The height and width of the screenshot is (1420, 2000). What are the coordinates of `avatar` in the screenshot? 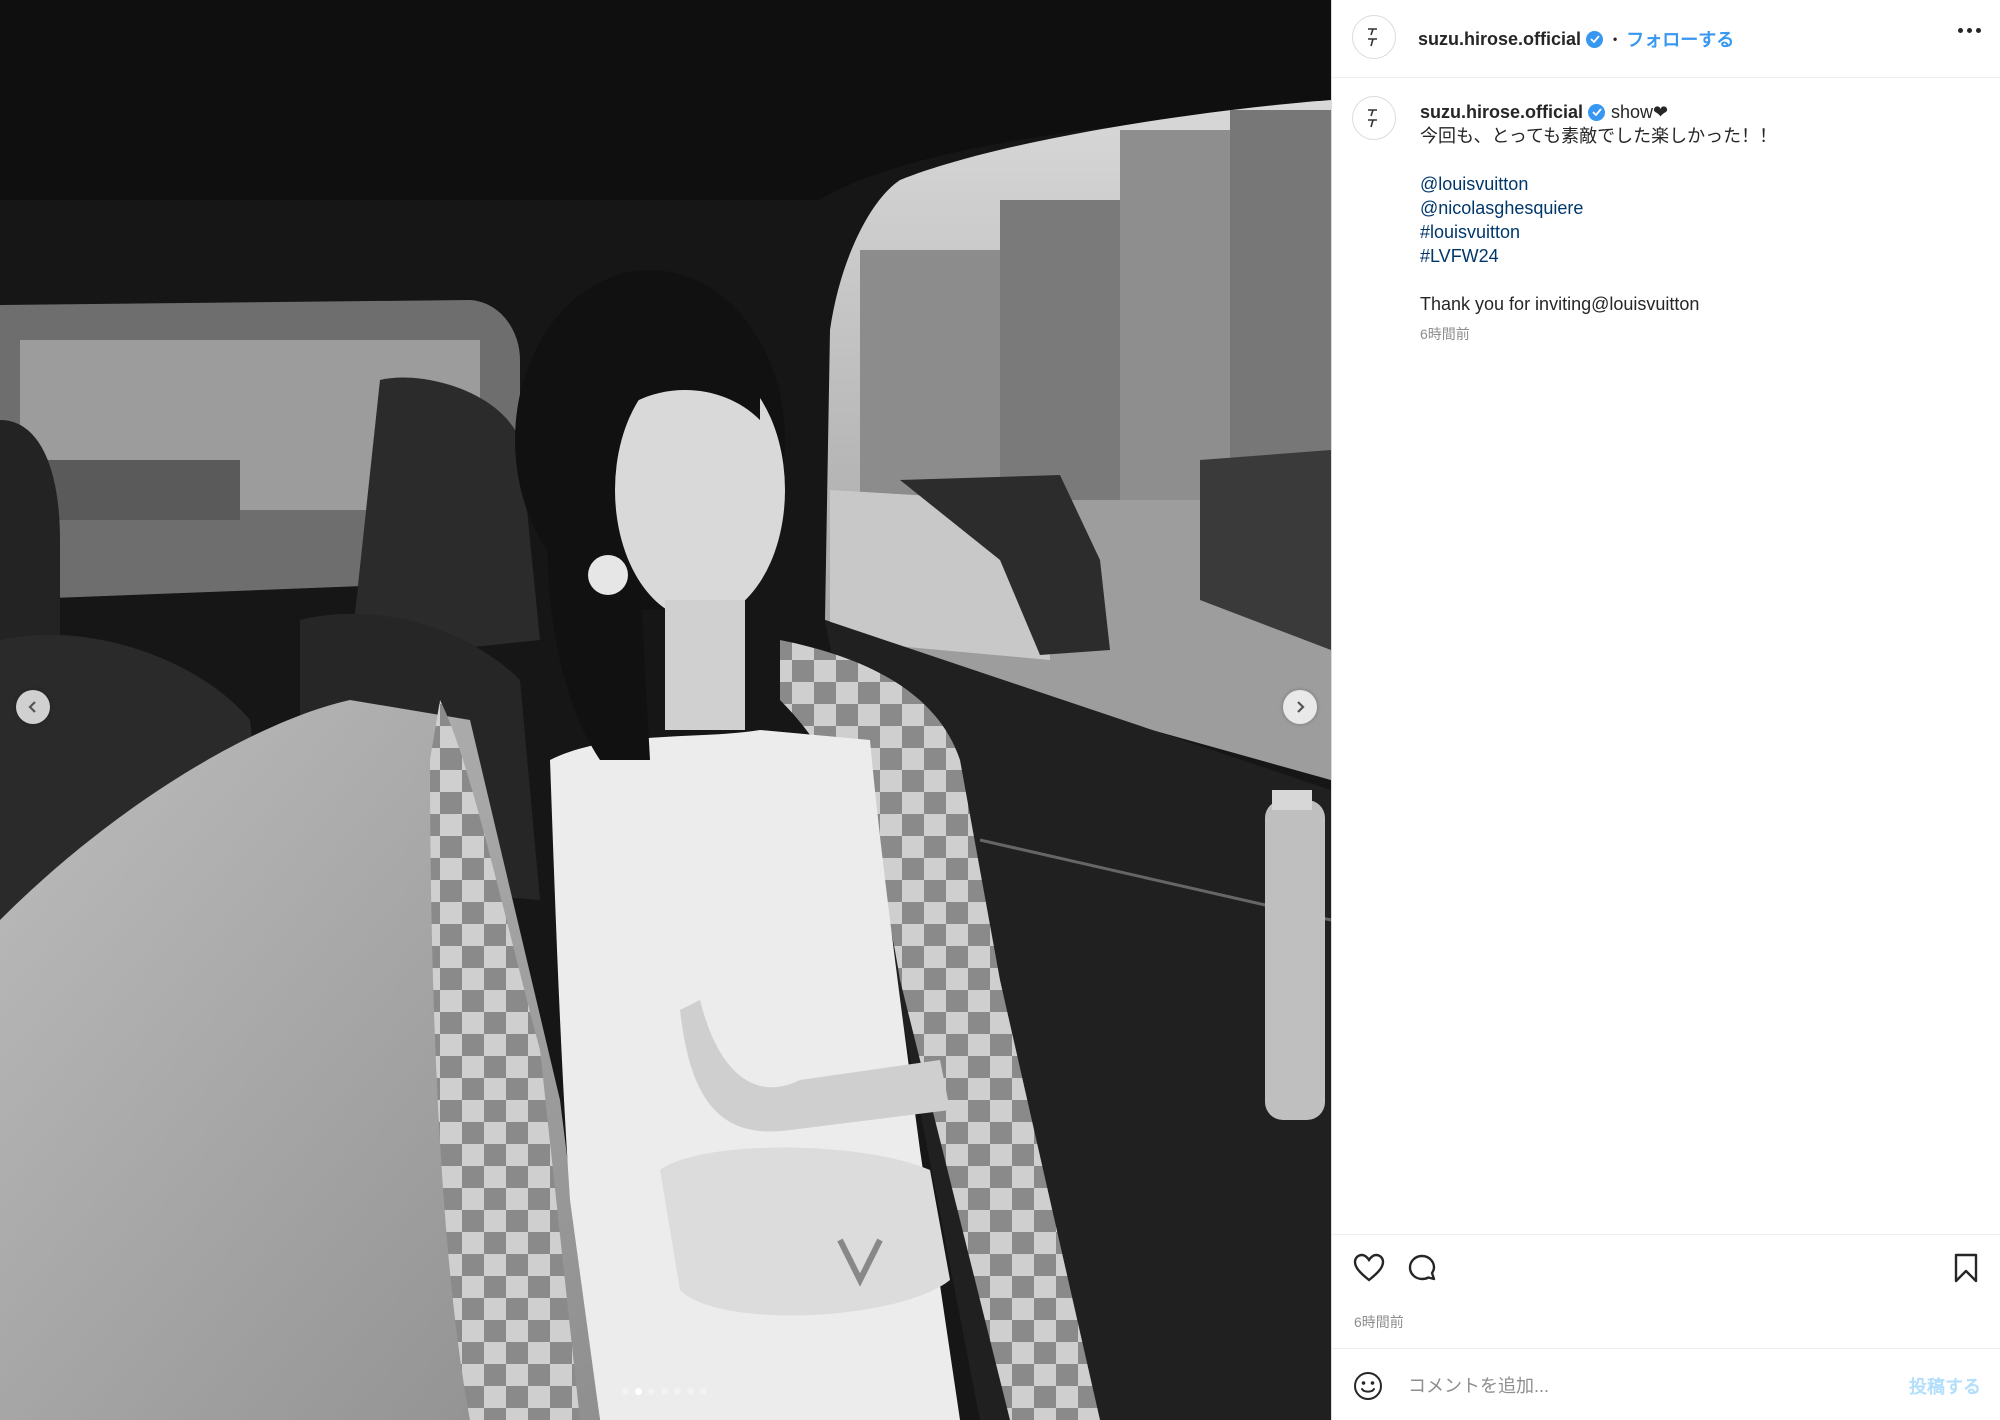 It's located at (1374, 37).